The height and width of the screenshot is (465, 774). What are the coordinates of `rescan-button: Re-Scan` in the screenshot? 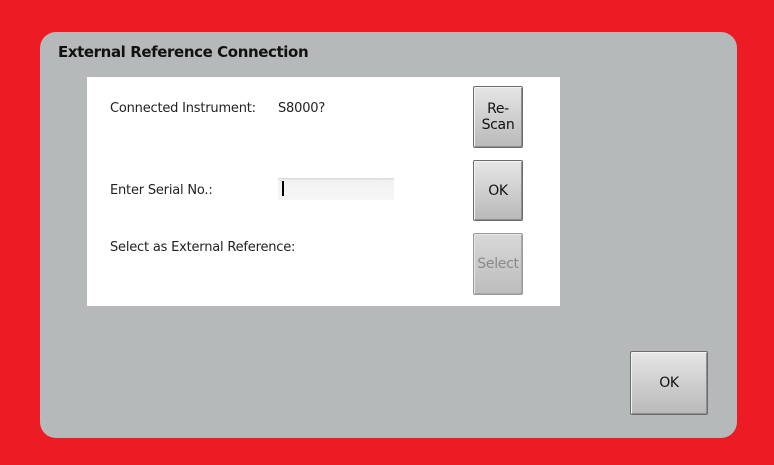 It's located at (498, 117).